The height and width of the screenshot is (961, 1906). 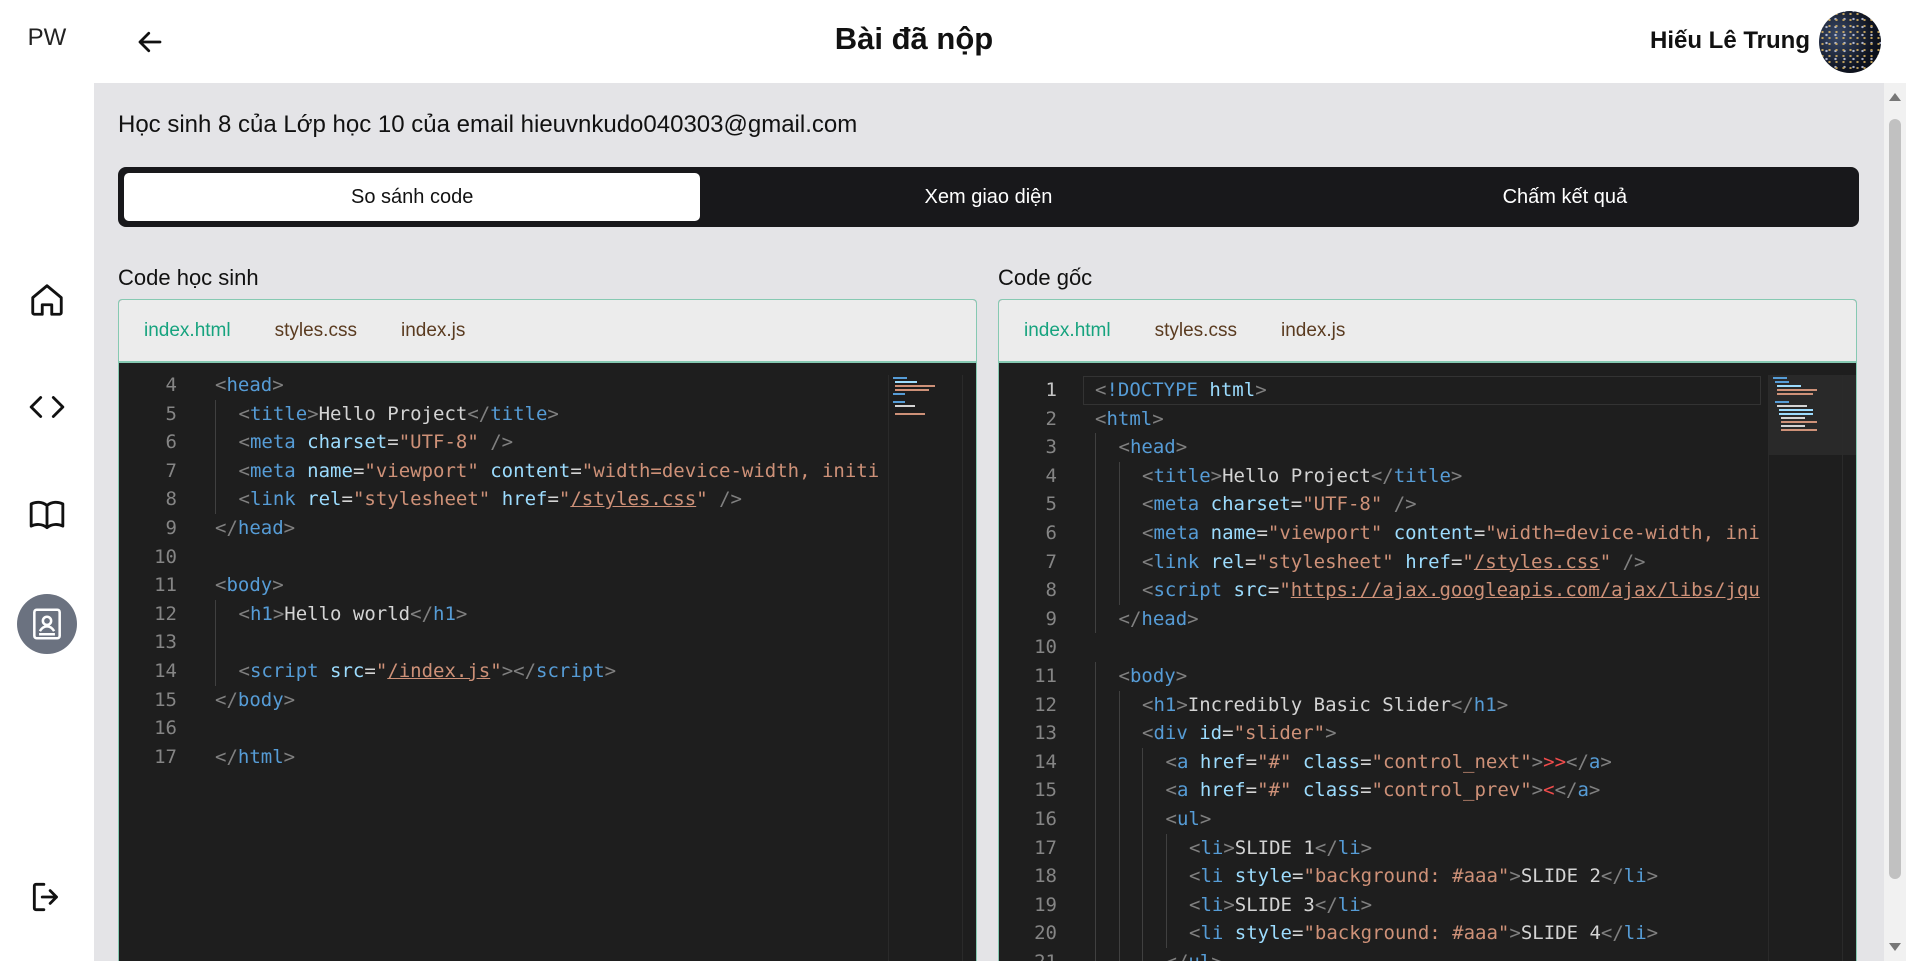 What do you see at coordinates (353, 613) in the screenshot?
I see `code-text: <h1>Hello world</h1>` at bounding box center [353, 613].